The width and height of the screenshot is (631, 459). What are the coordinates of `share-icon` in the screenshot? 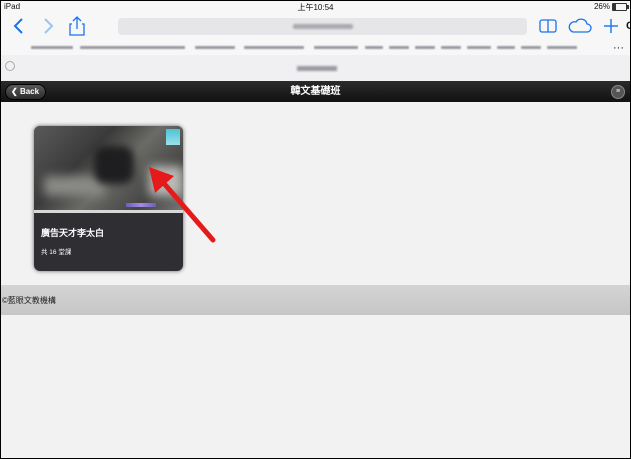 It's located at (77, 26).